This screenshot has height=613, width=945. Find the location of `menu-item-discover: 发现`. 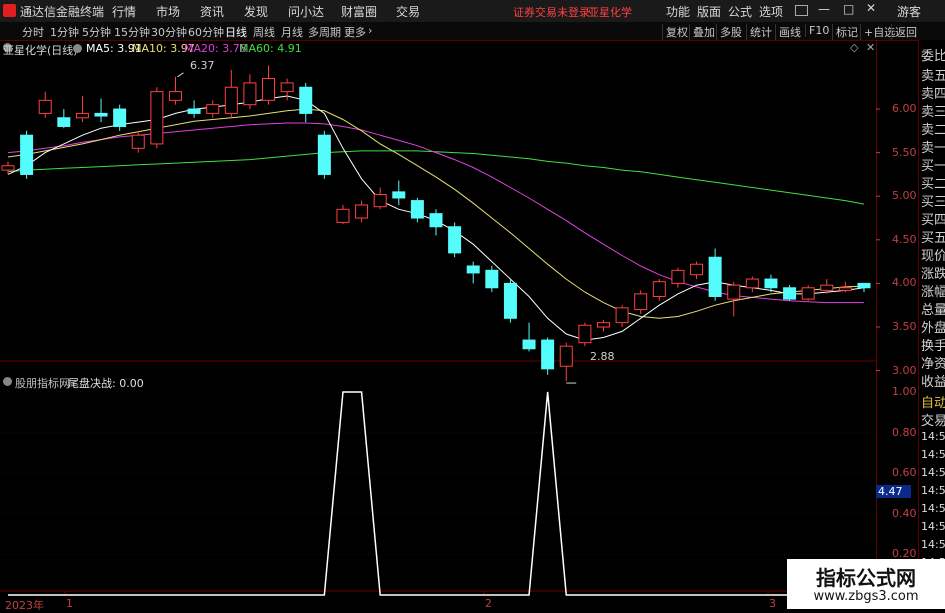

menu-item-discover: 发现 is located at coordinates (256, 11).